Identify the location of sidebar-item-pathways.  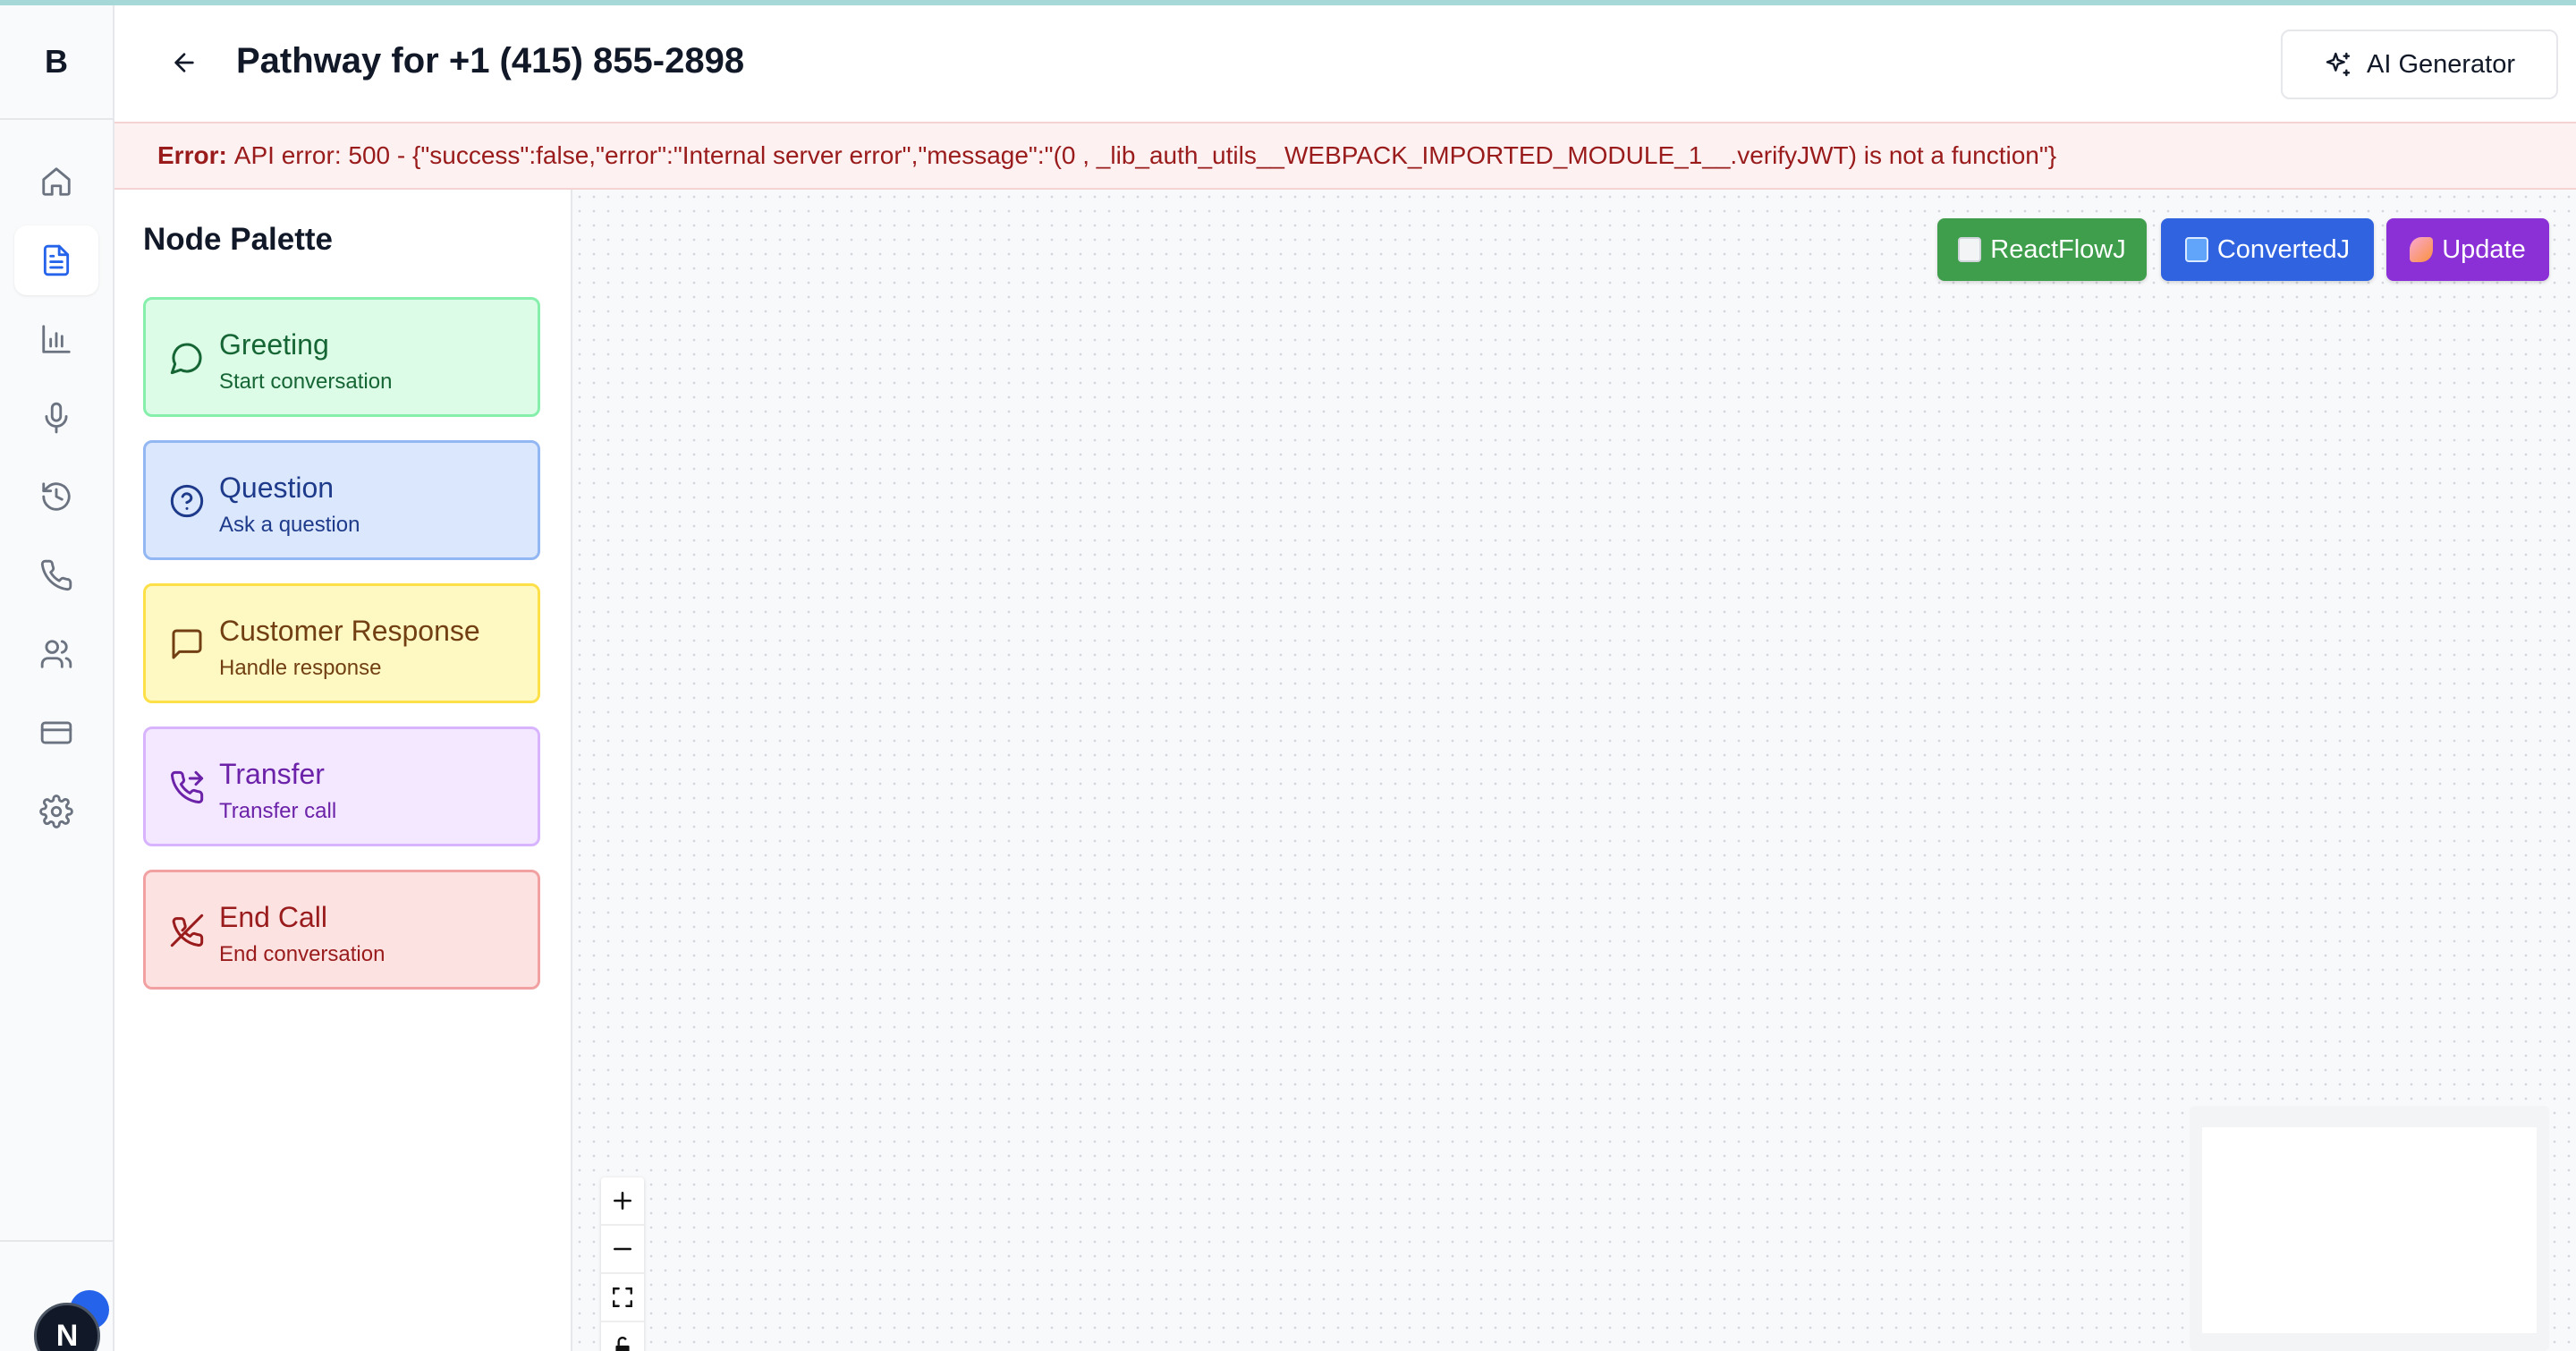
(56, 260).